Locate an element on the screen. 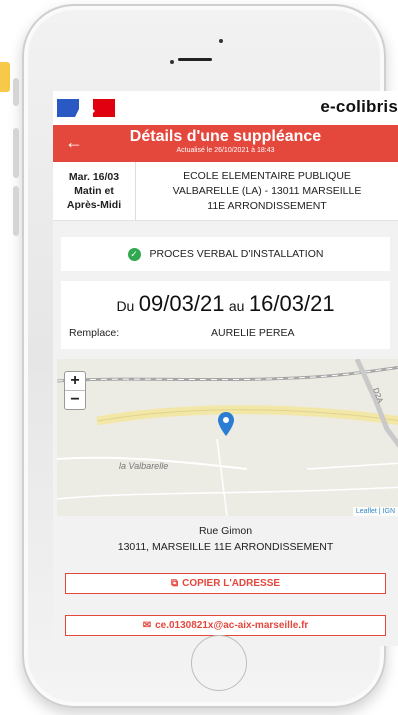 The width and height of the screenshot is (398, 715). check-circle-icon: ✓ is located at coordinates (134, 254).